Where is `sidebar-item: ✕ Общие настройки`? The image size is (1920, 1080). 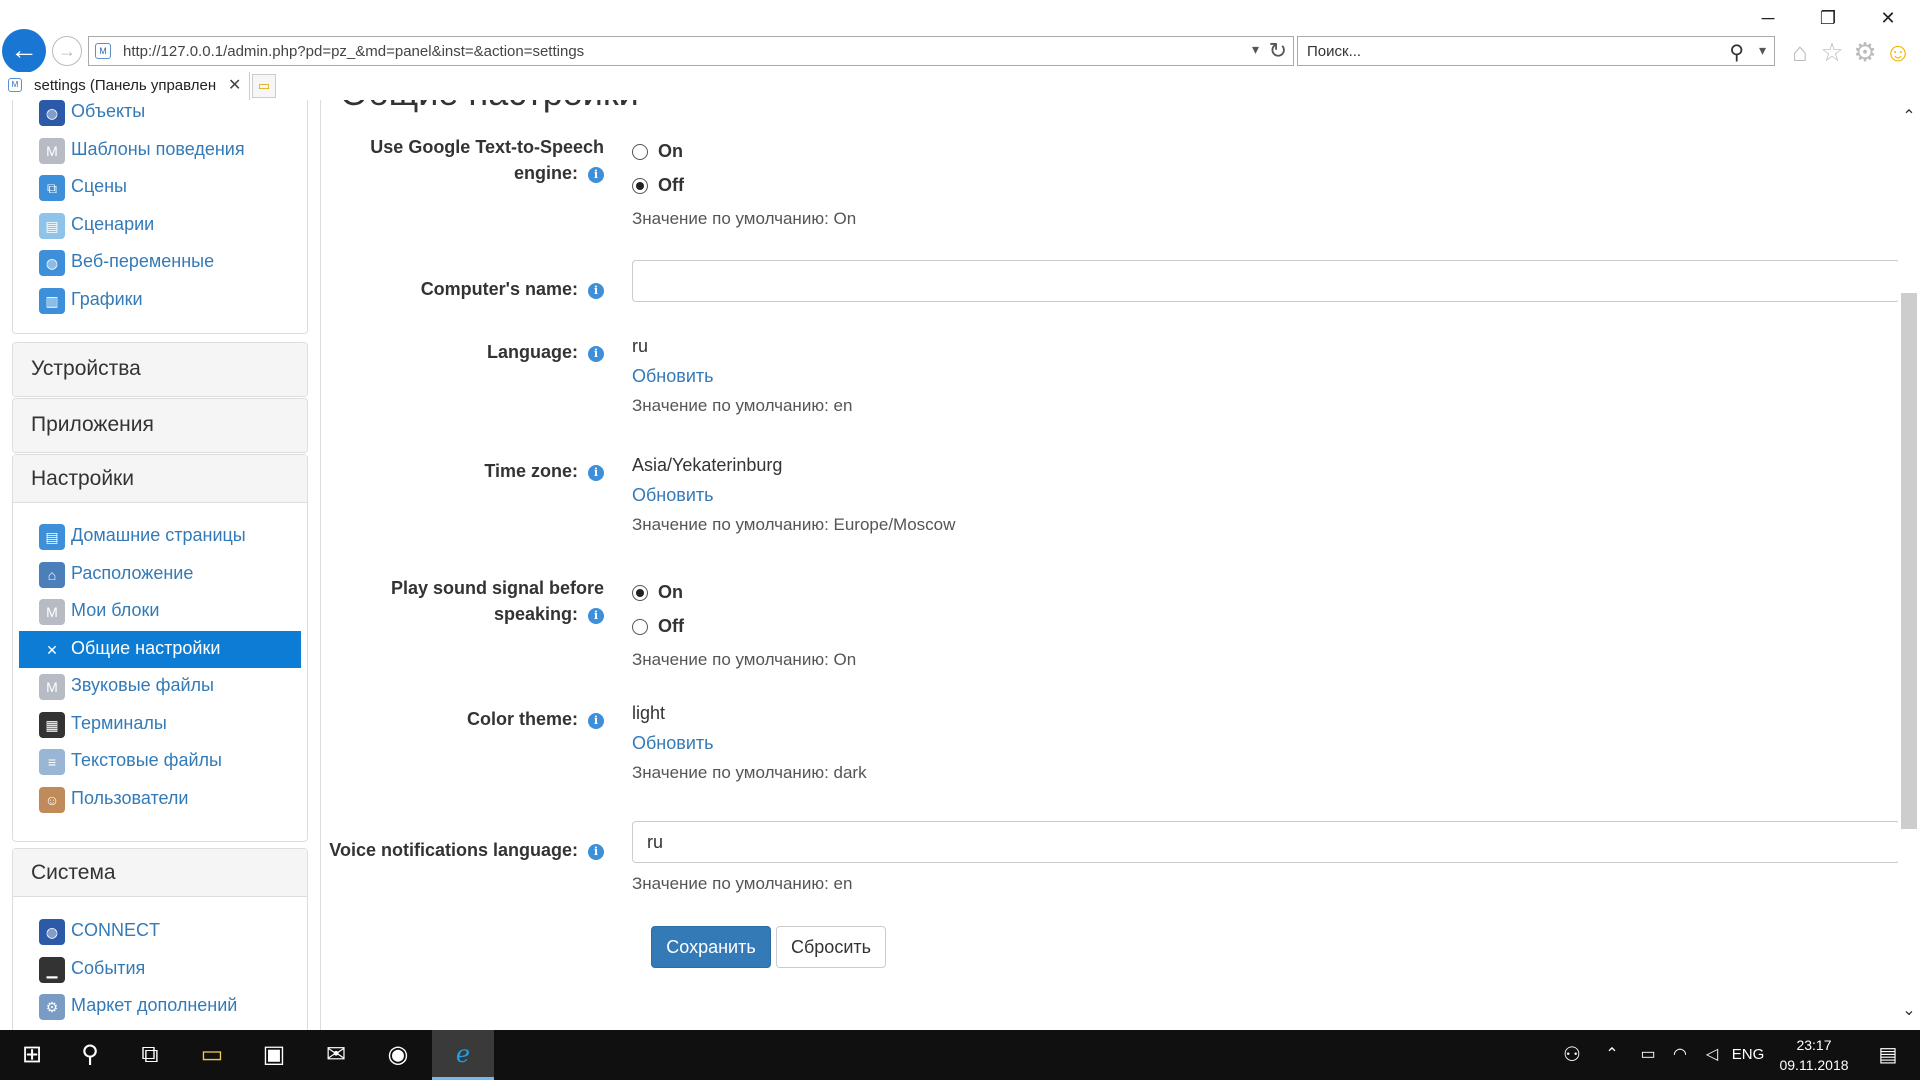 sidebar-item: ✕ Общие настройки is located at coordinates (160, 649).